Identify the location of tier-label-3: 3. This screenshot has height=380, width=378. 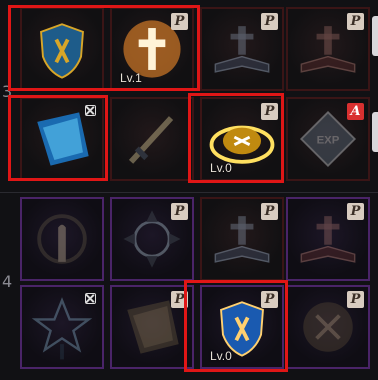
(7, 91).